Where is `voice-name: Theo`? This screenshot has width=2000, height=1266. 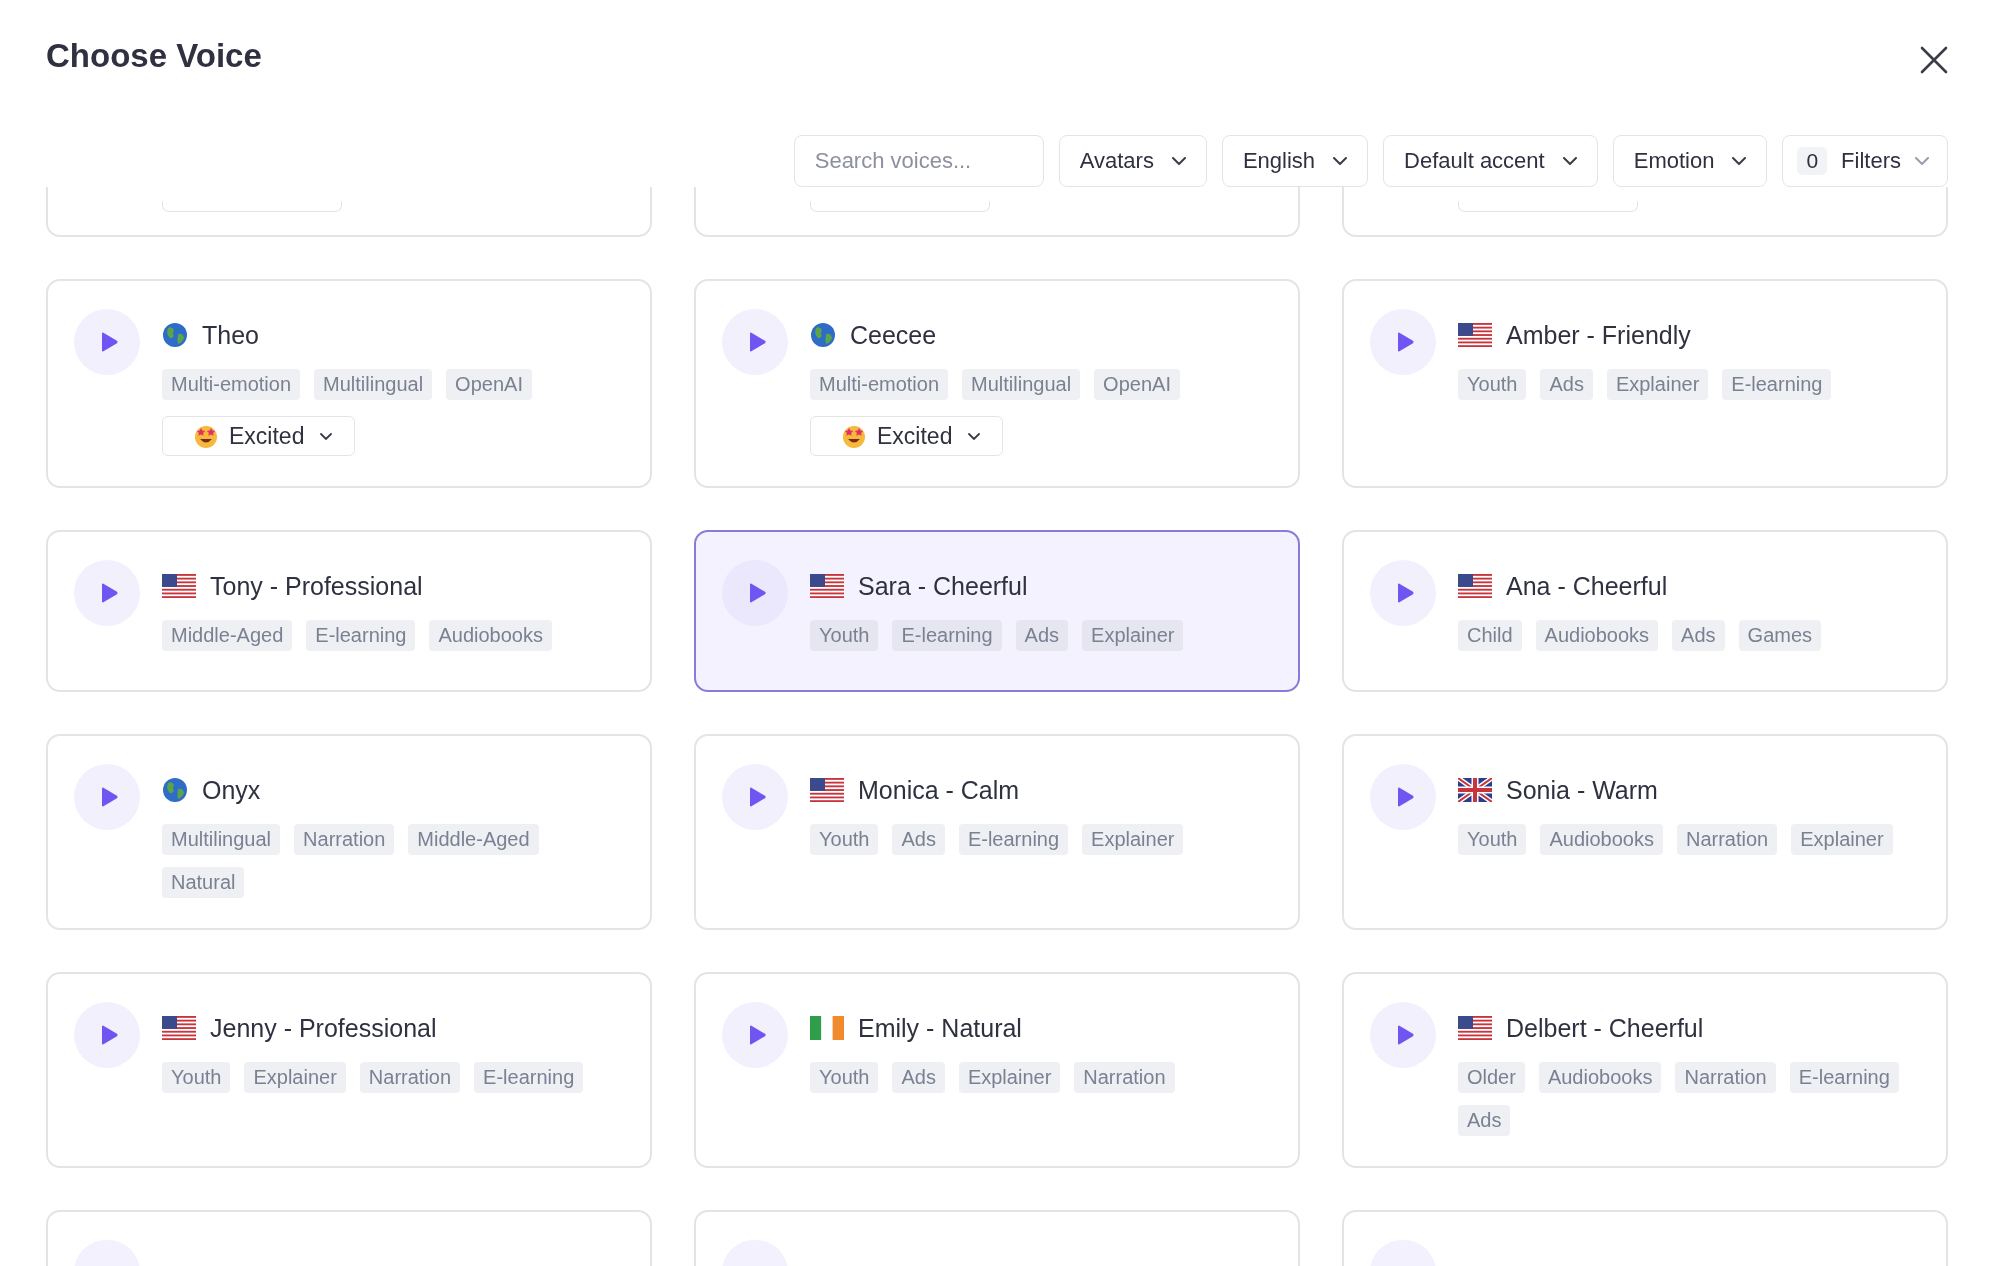
voice-name: Theo is located at coordinates (230, 335).